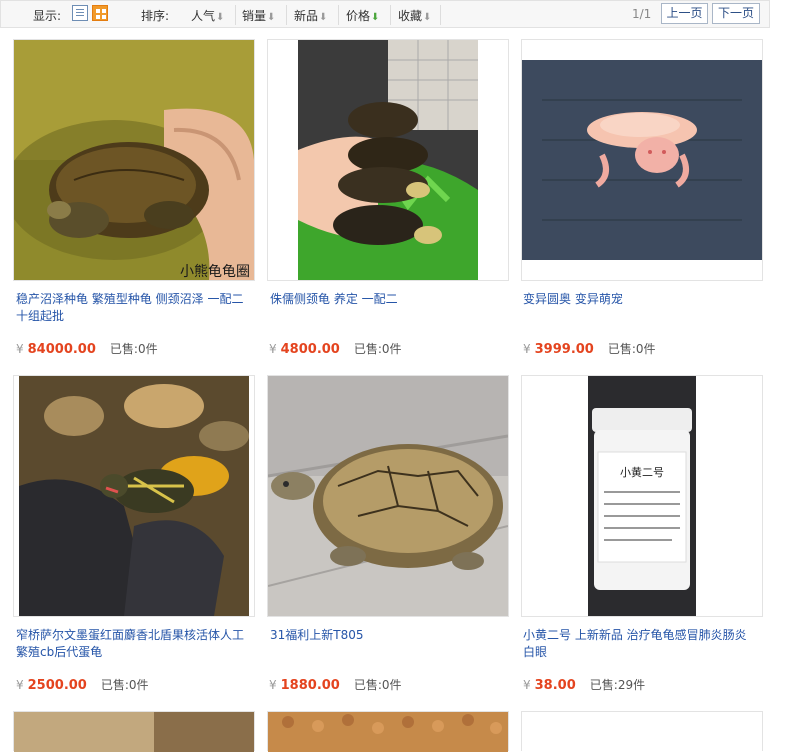 The image size is (785, 752). I want to click on product-price: 3999.00, so click(564, 349).